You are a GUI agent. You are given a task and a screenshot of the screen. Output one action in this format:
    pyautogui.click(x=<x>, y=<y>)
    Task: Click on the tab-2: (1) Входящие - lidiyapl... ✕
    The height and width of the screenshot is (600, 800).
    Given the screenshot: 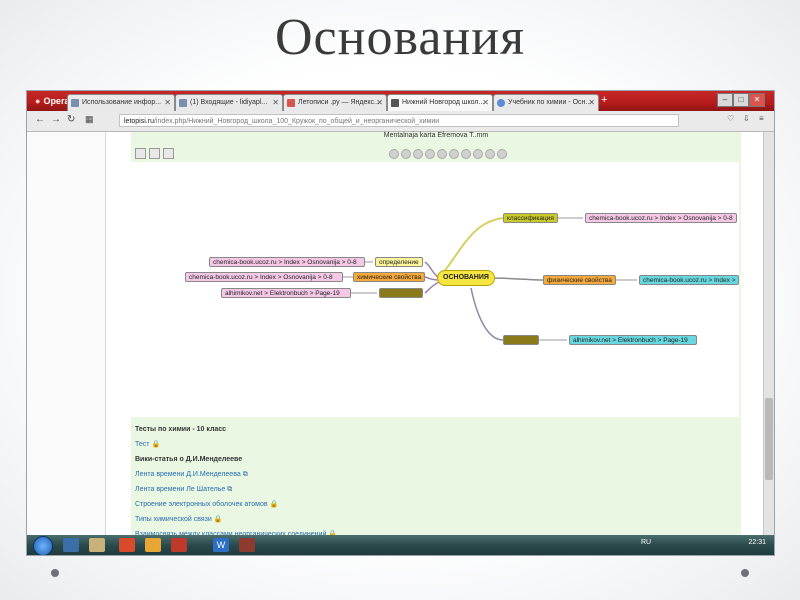 What is the action you would take?
    pyautogui.click(x=229, y=102)
    